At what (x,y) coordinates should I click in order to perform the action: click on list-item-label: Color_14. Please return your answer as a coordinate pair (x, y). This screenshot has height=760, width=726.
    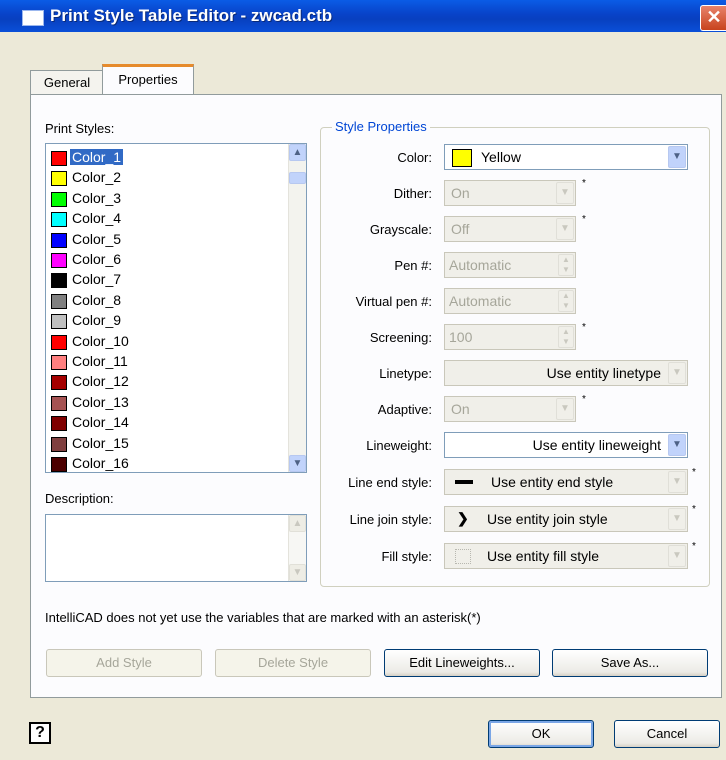
    Looking at the image, I should click on (100, 422).